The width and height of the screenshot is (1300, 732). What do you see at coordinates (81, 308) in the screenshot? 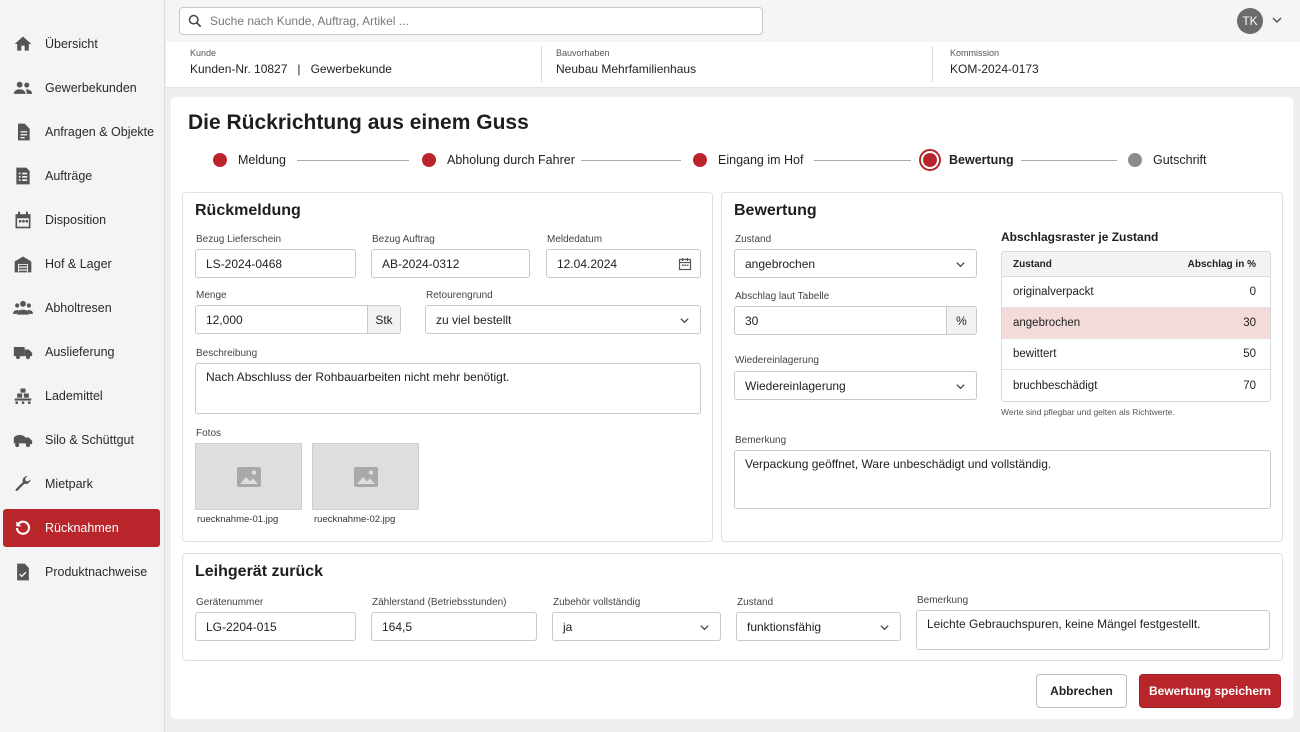
I see `sidebar-item-abholtresen: Abholtresen` at bounding box center [81, 308].